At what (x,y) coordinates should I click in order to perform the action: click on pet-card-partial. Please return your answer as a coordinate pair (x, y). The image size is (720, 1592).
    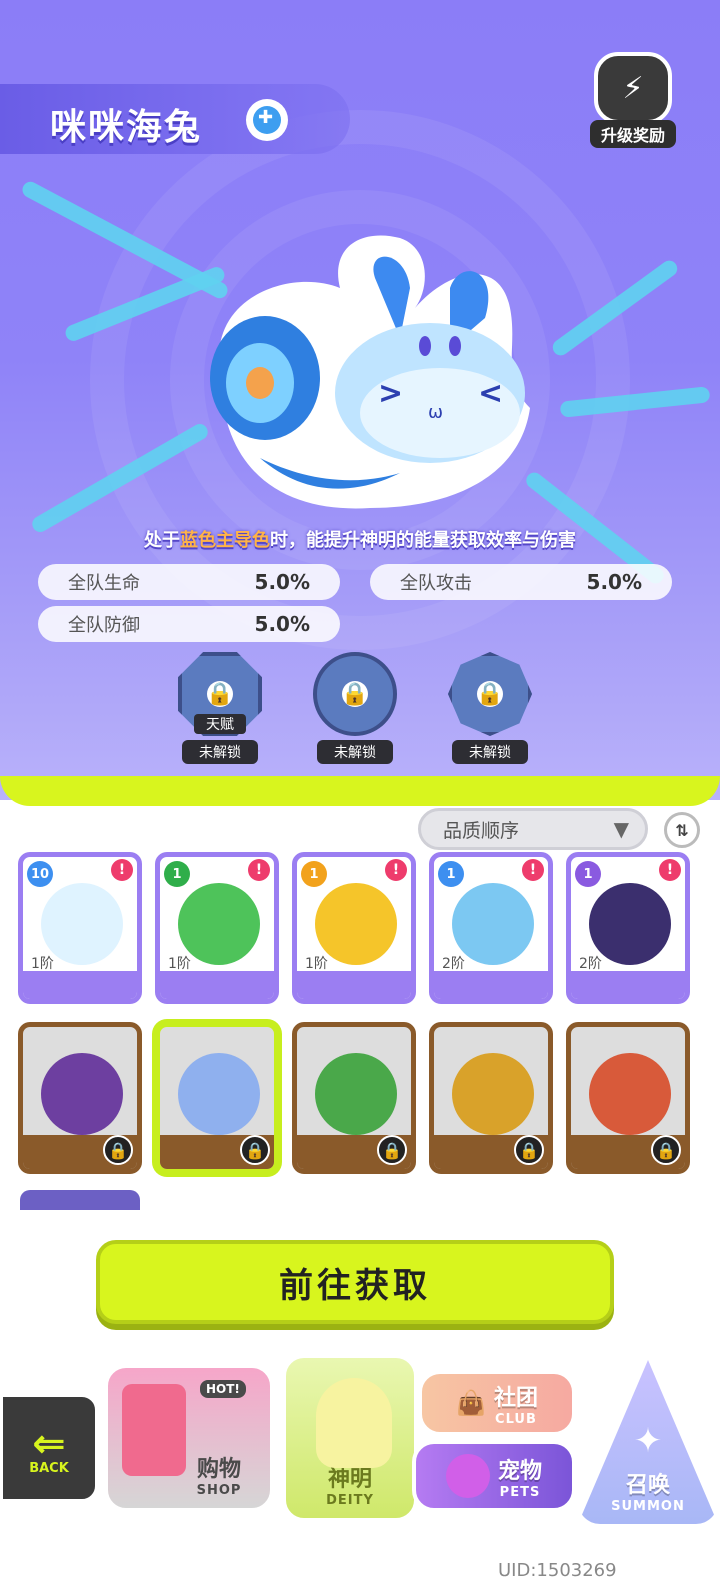
    Looking at the image, I should click on (80, 1200).